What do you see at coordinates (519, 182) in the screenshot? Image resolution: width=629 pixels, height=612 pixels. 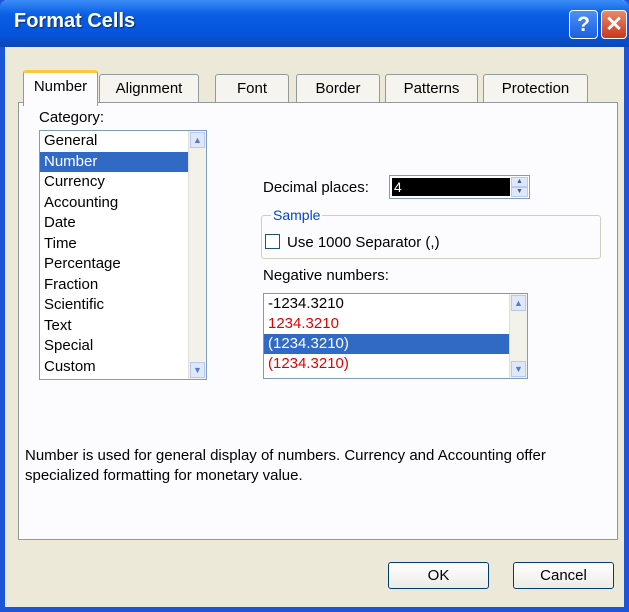 I see `spin-up-icon: ▲` at bounding box center [519, 182].